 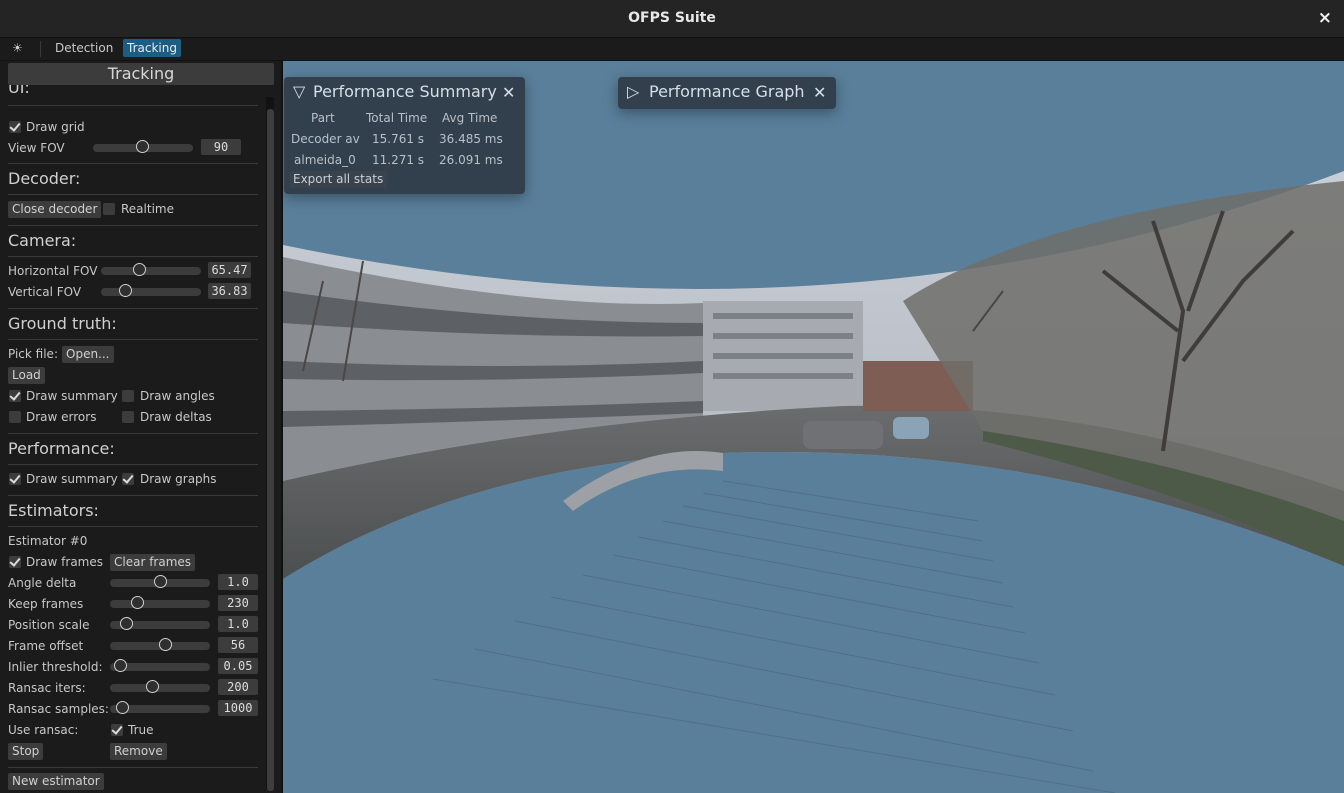 What do you see at coordinates (221, 147) in the screenshot?
I see `view-fov-value: 90` at bounding box center [221, 147].